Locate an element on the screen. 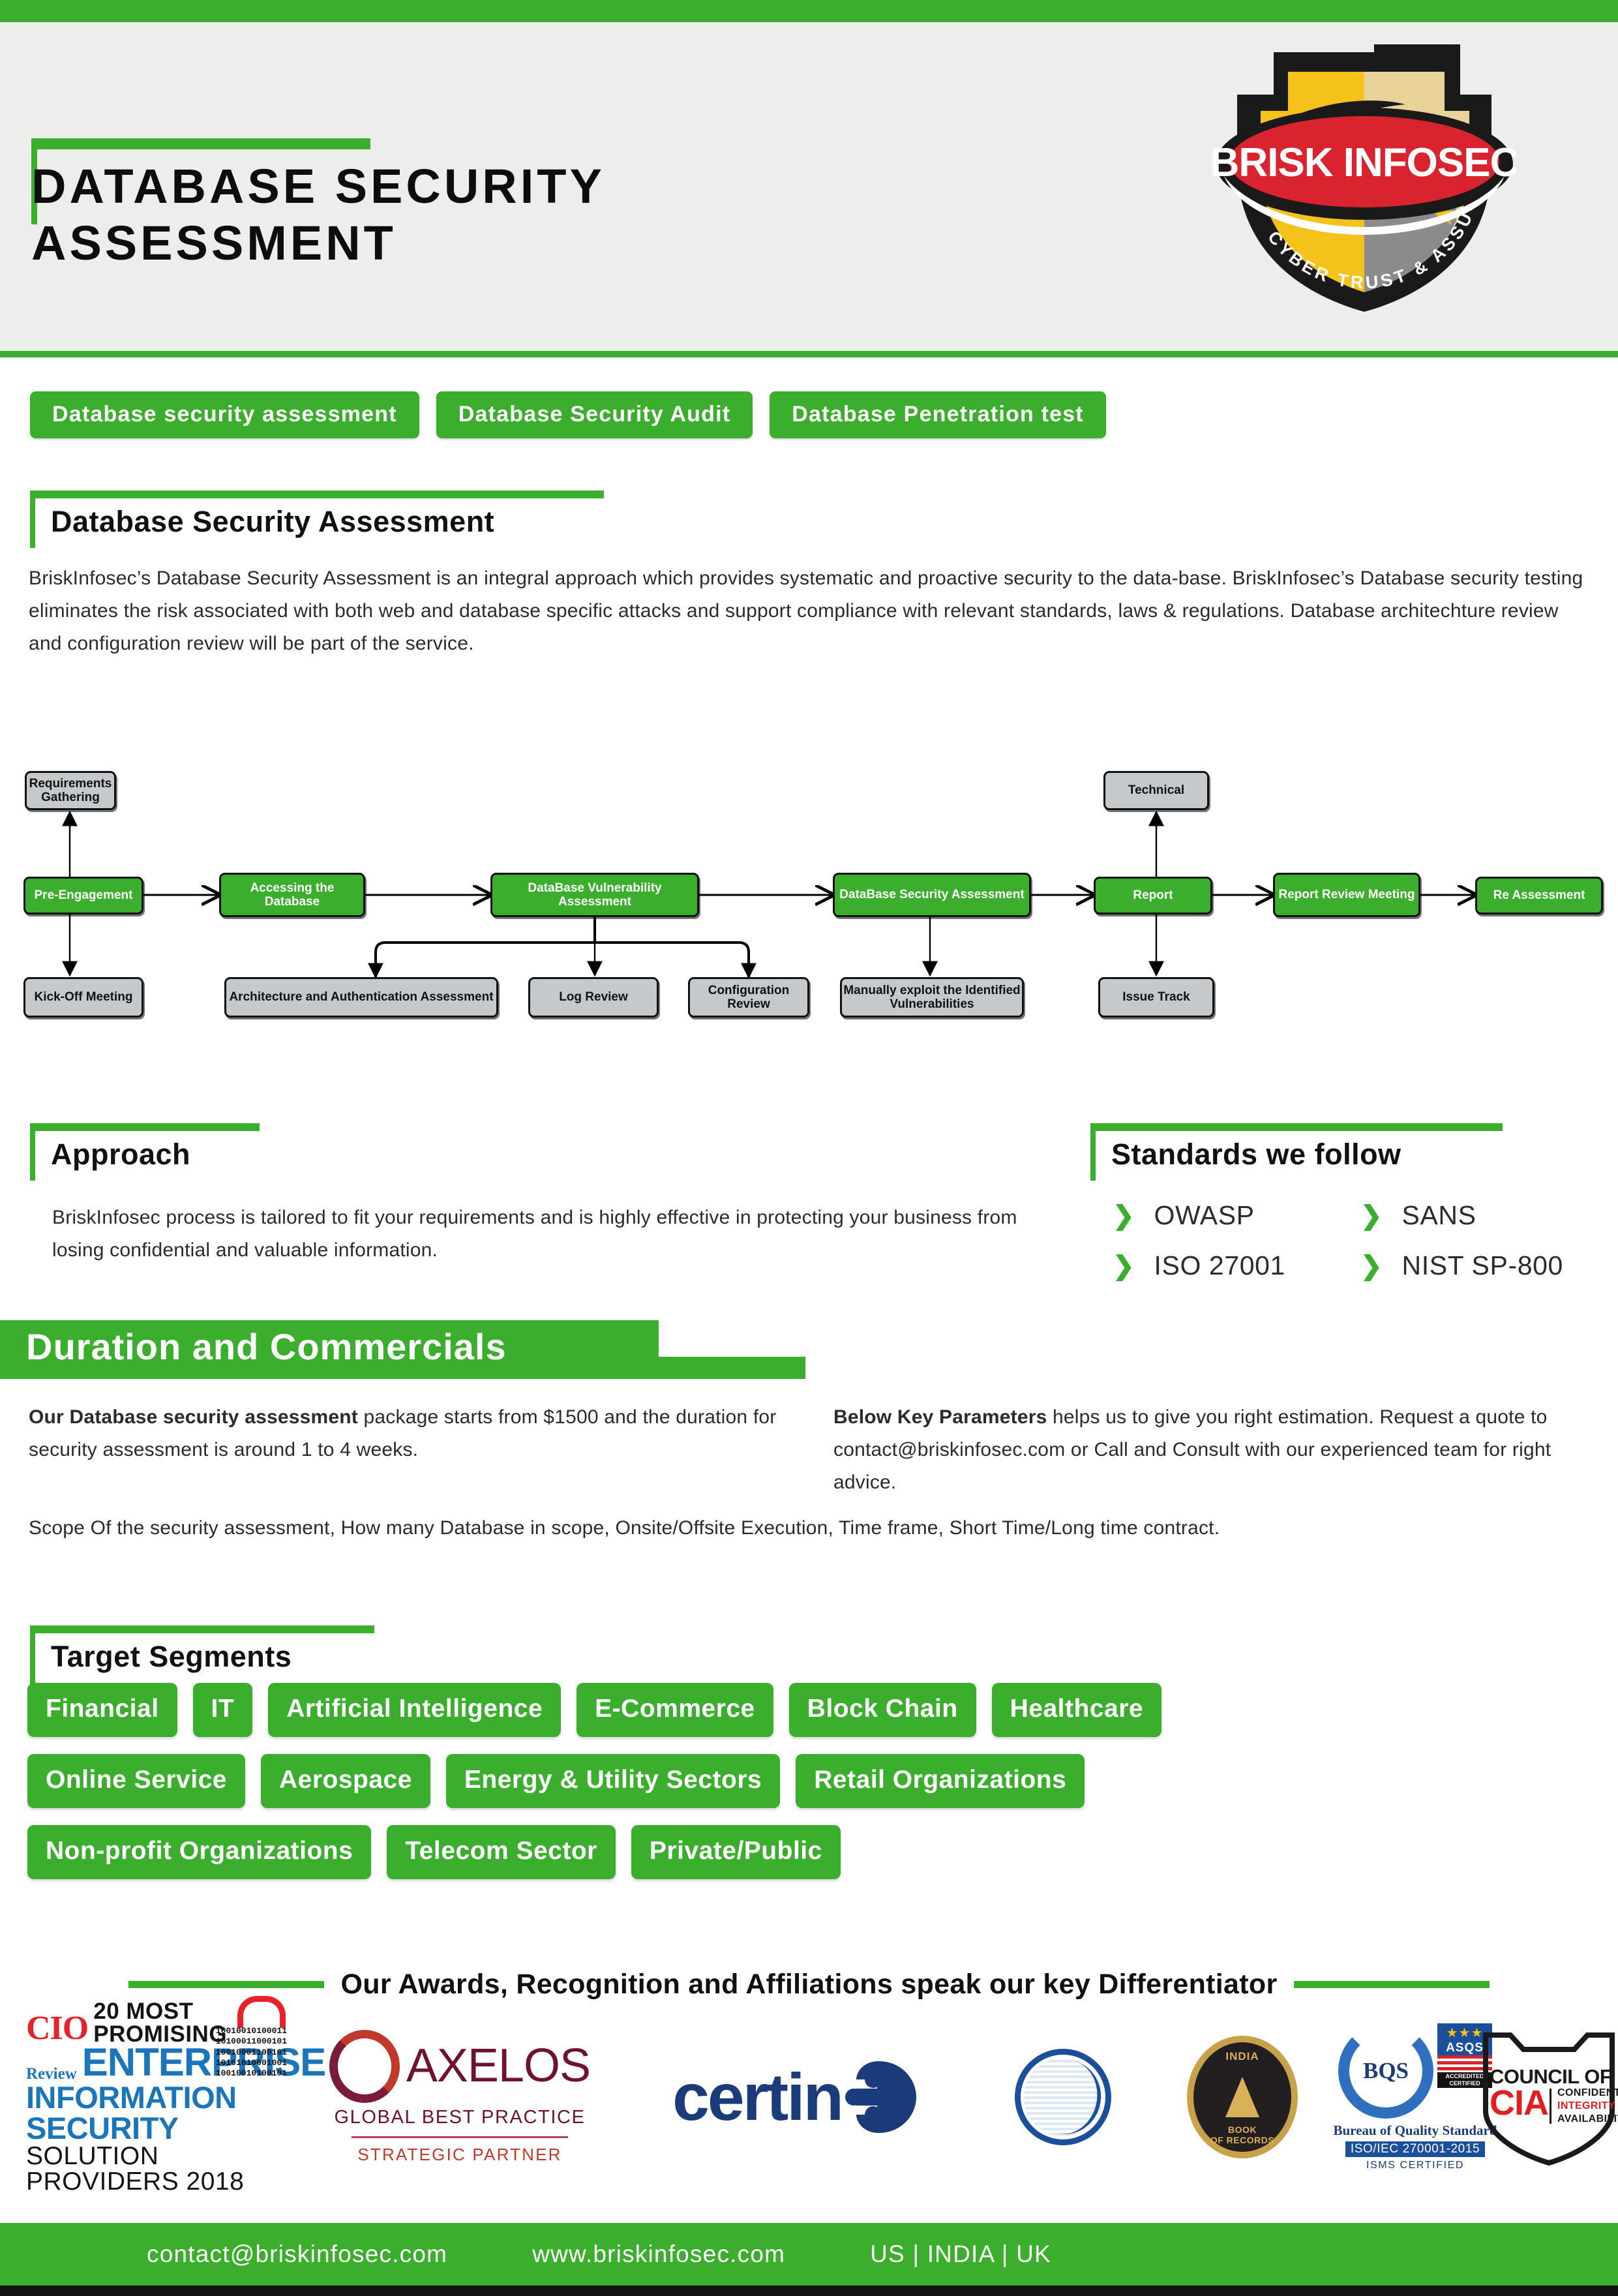 This screenshot has height=2296, width=1618. cia-divider is located at coordinates (1550, 2106).